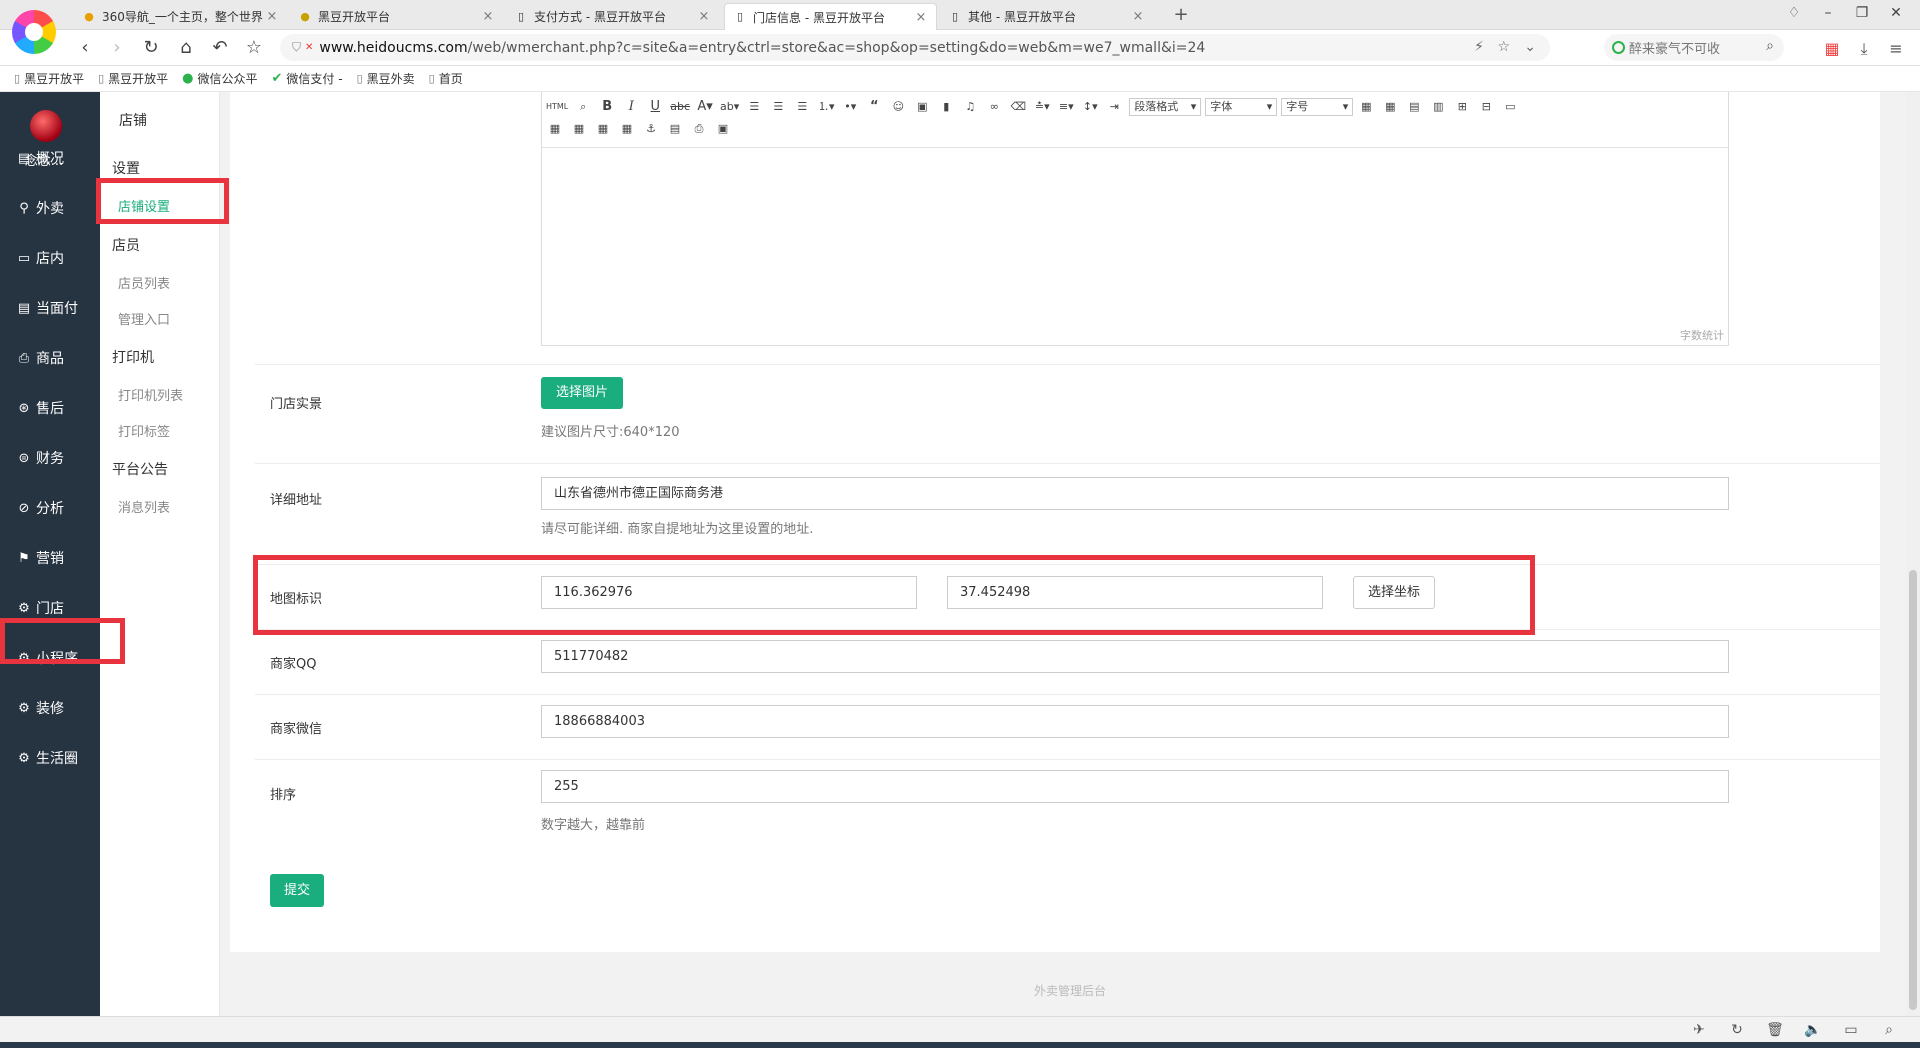 This screenshot has width=1920, height=1048. I want to click on align-right-icon: ☰, so click(802, 107).